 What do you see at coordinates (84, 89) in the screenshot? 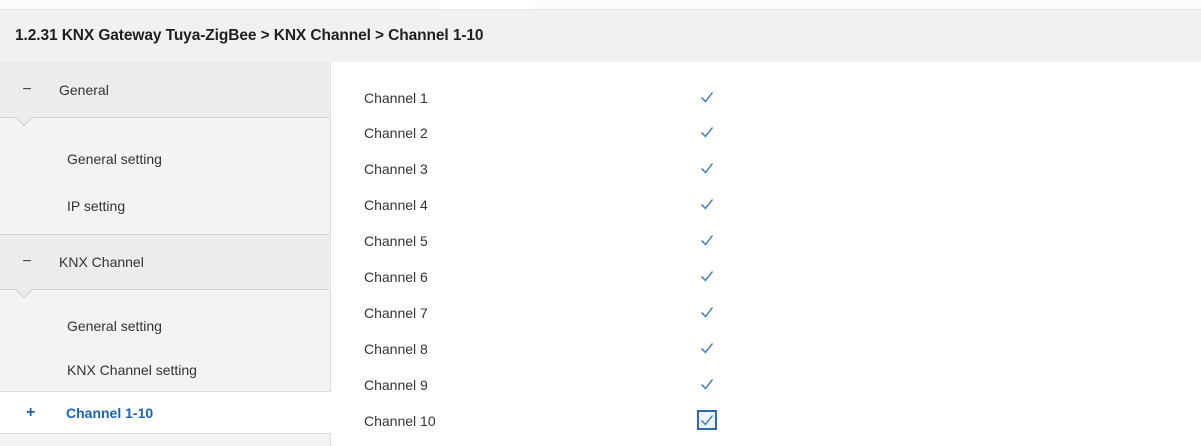
I see `sidebar-group-label: General` at bounding box center [84, 89].